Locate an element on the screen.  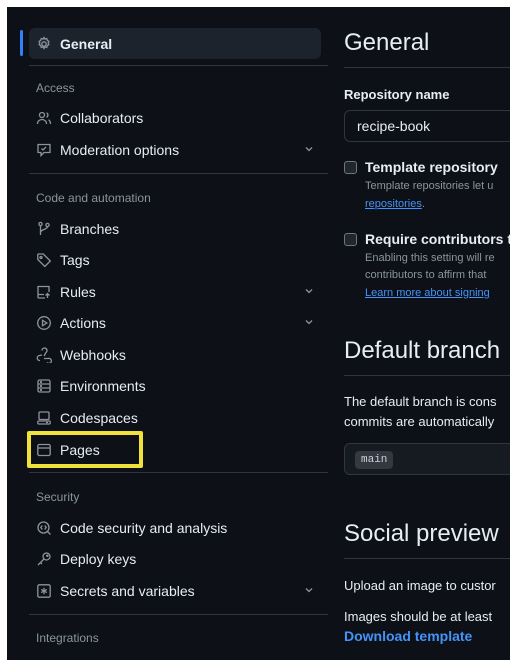
default-branch-name: main is located at coordinates (374, 460).